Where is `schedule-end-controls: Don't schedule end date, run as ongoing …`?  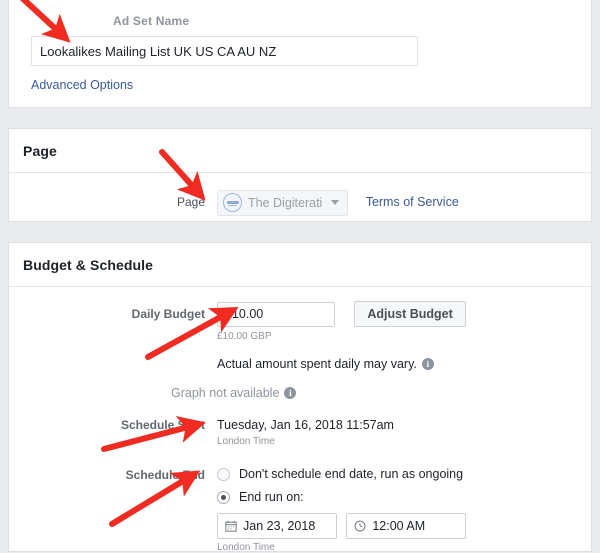
schedule-end-controls: Don't schedule end date, run as ongoing … is located at coordinates (404, 510).